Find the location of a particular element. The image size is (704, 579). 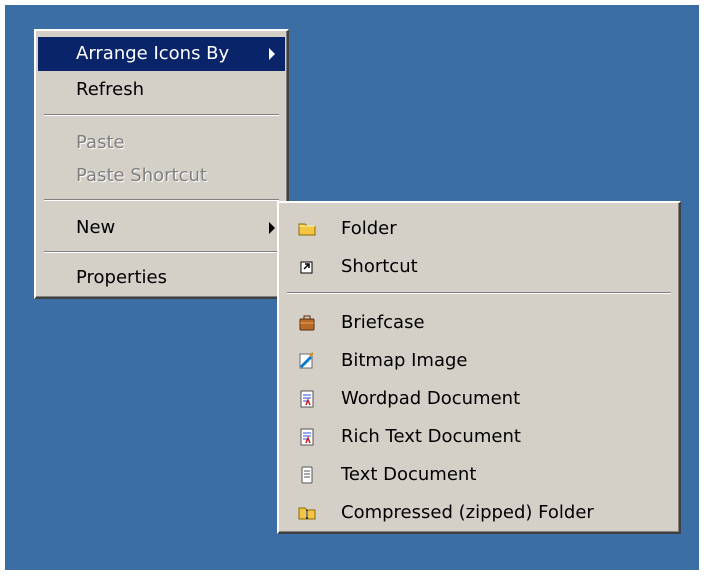

briefcase-icon is located at coordinates (307, 323).